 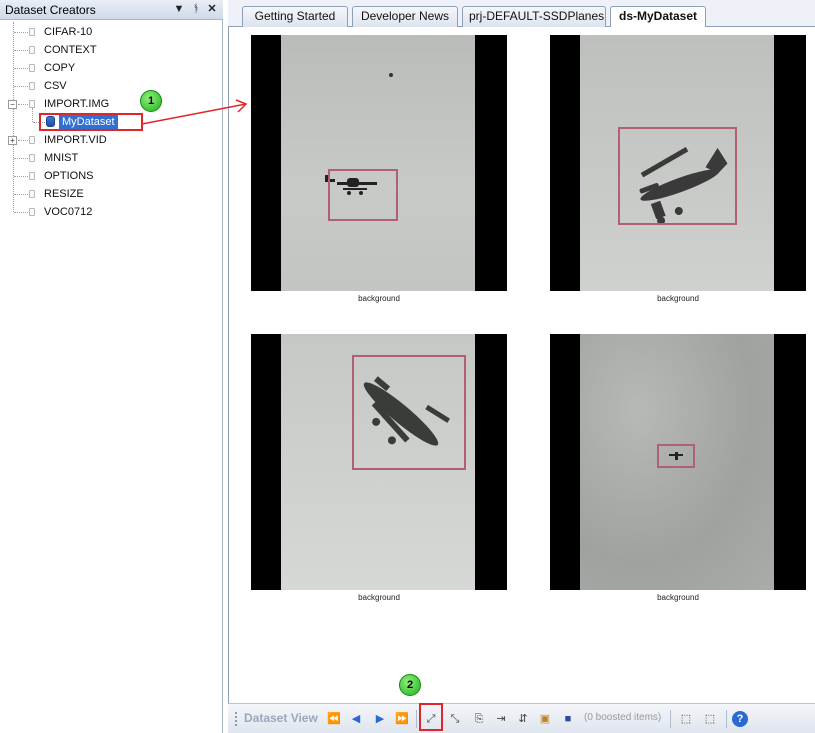 What do you see at coordinates (295, 16) in the screenshot?
I see `tab-getting-started: Getting Started` at bounding box center [295, 16].